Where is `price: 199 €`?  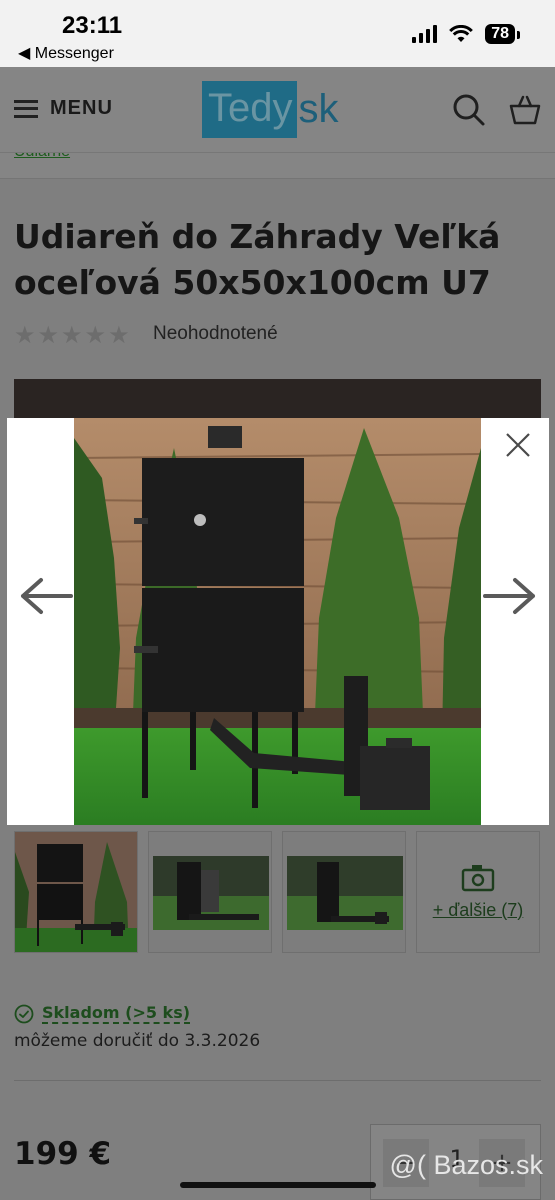
price: 199 € is located at coordinates (63, 1154).